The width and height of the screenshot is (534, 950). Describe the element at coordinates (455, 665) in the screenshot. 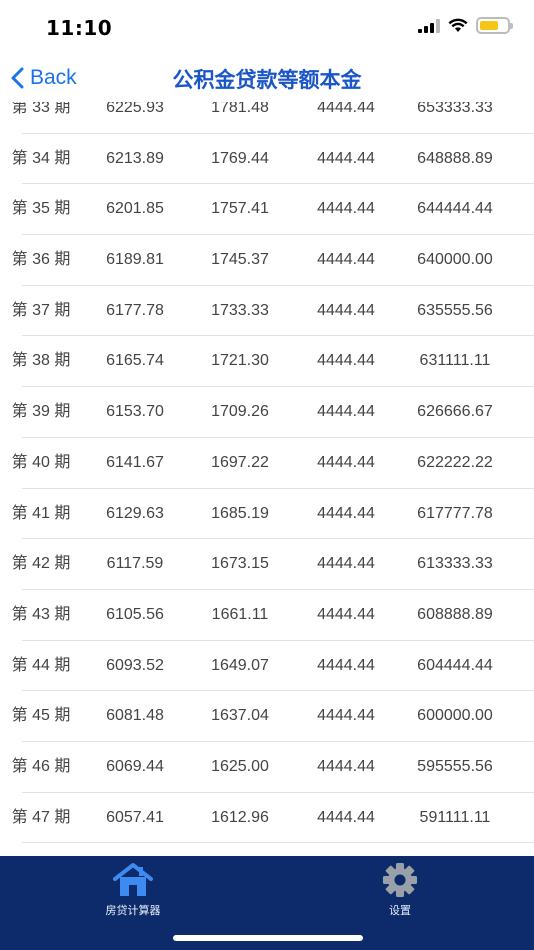

I see `remaining-balance-cell: 604444.44` at that location.